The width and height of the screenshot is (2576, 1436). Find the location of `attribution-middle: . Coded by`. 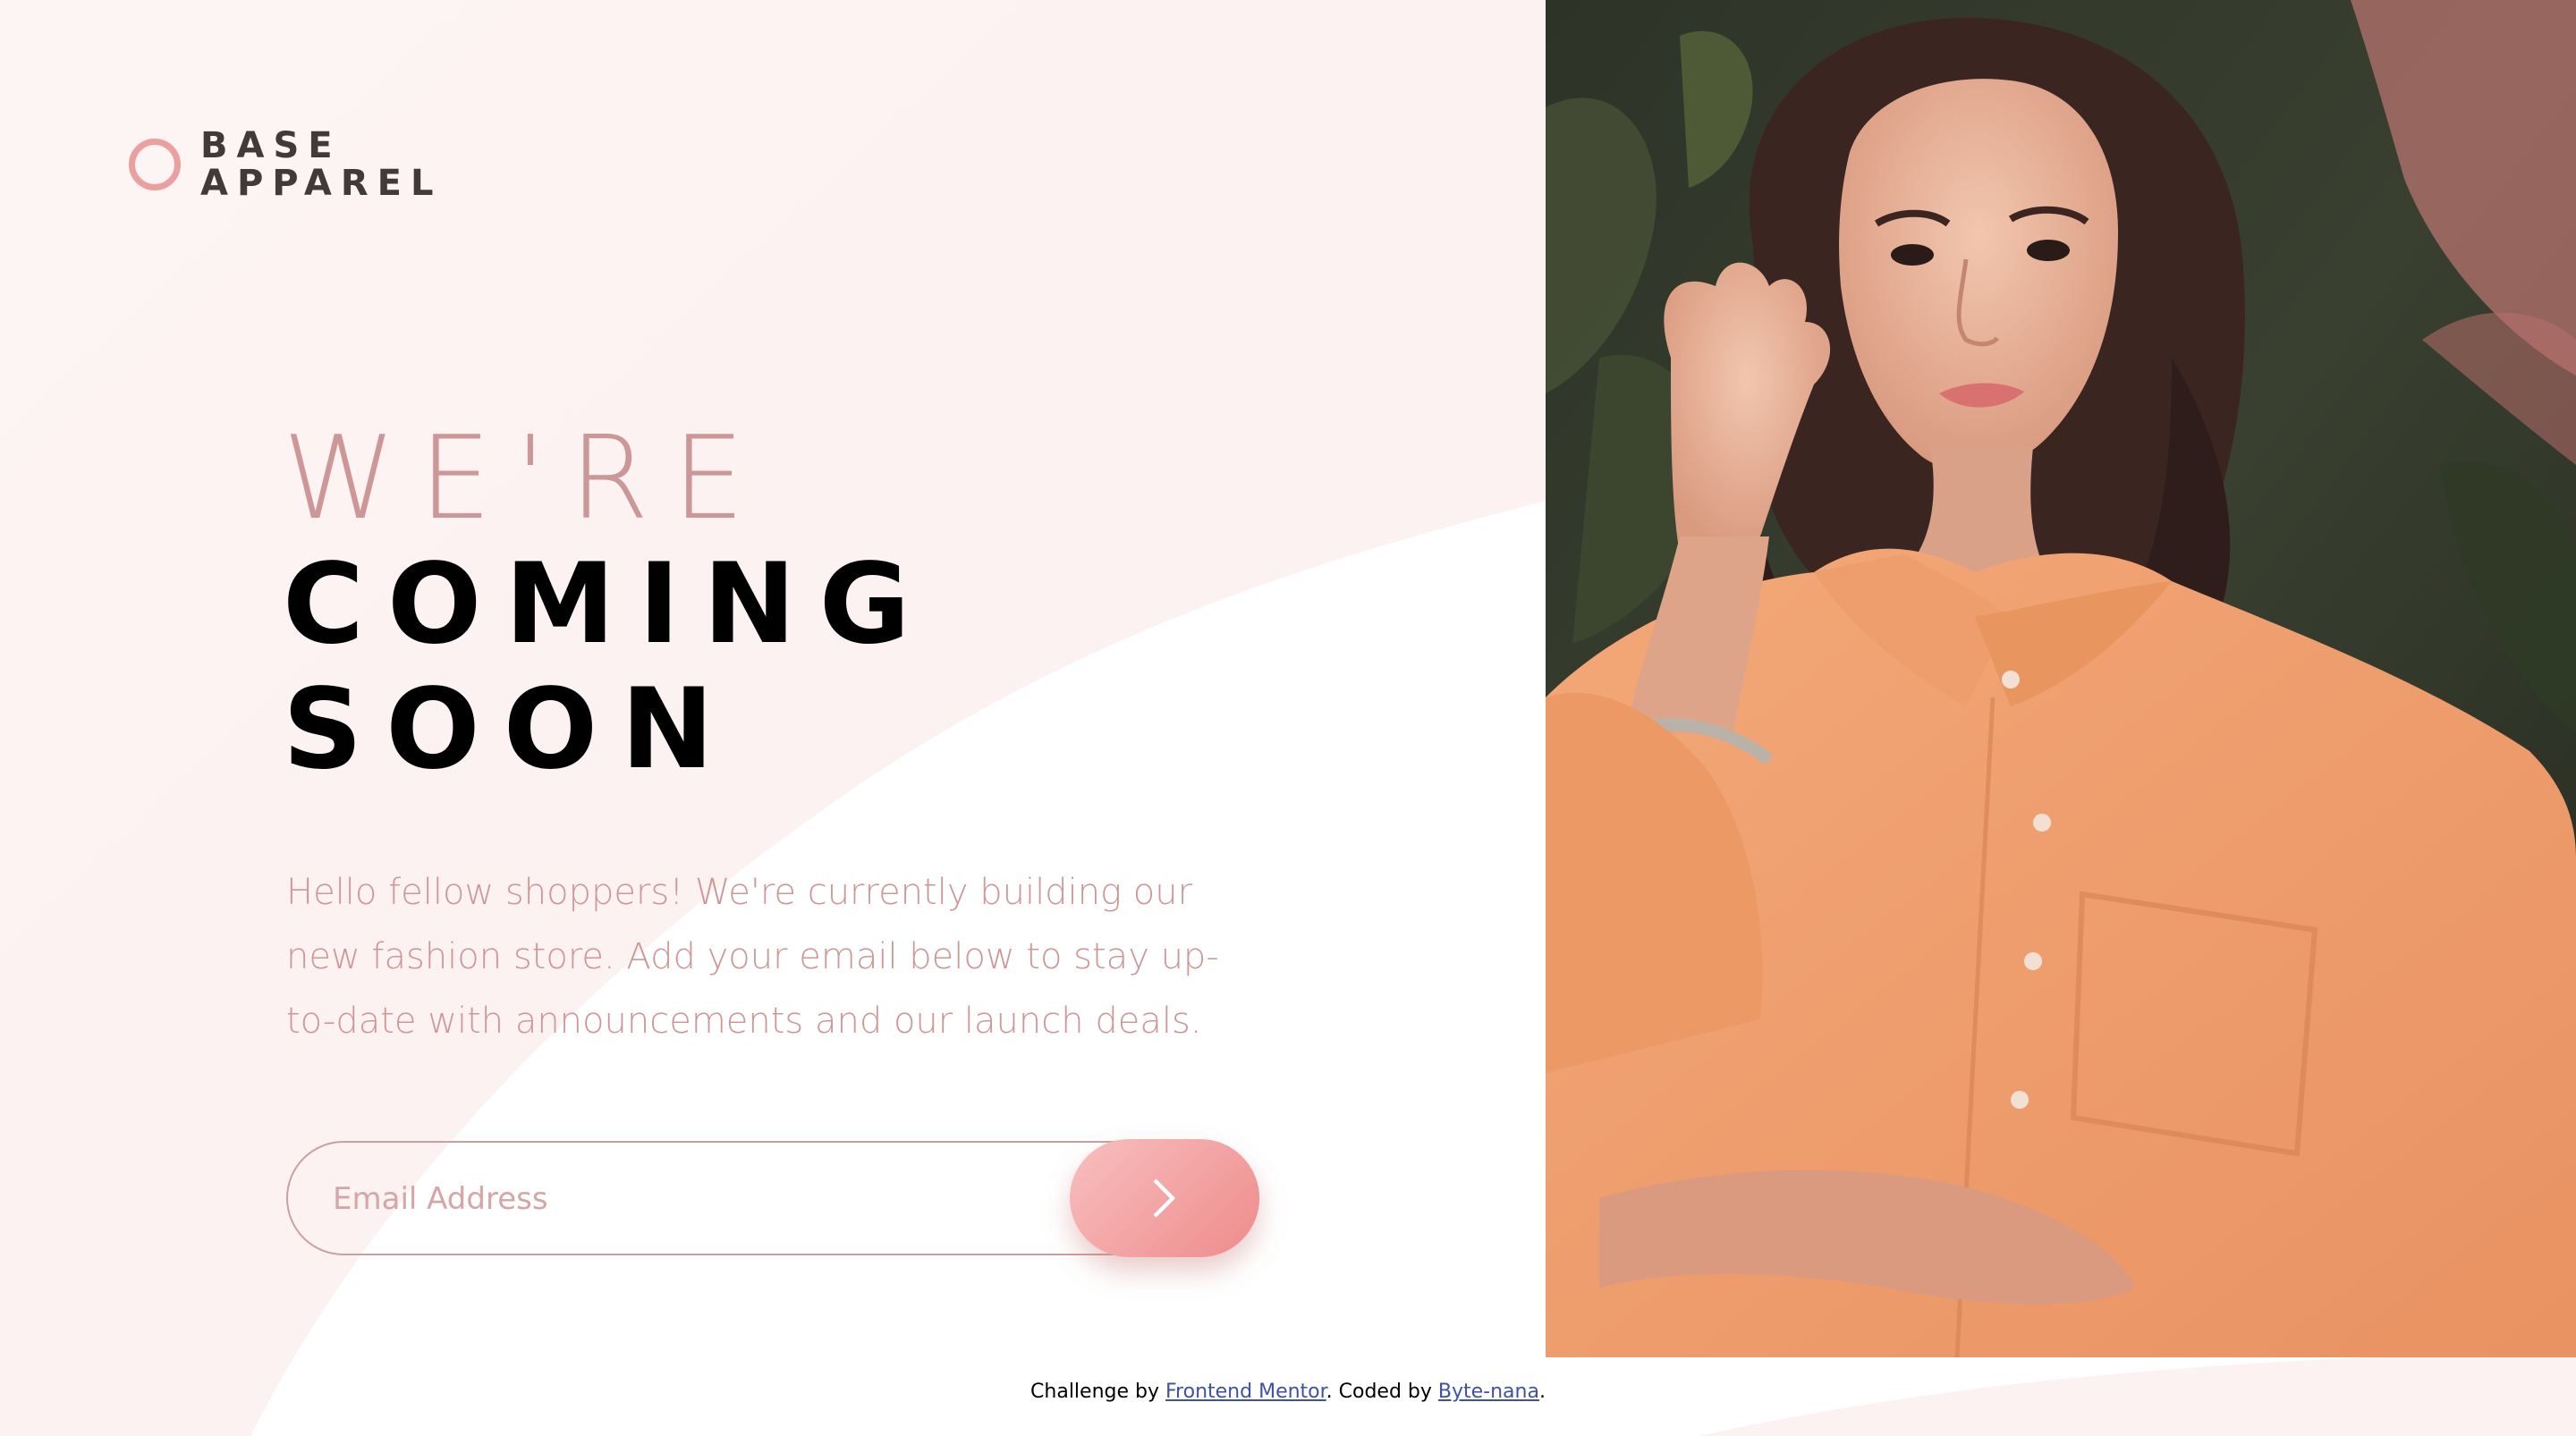

attribution-middle: . Coded by is located at coordinates (1382, 1392).